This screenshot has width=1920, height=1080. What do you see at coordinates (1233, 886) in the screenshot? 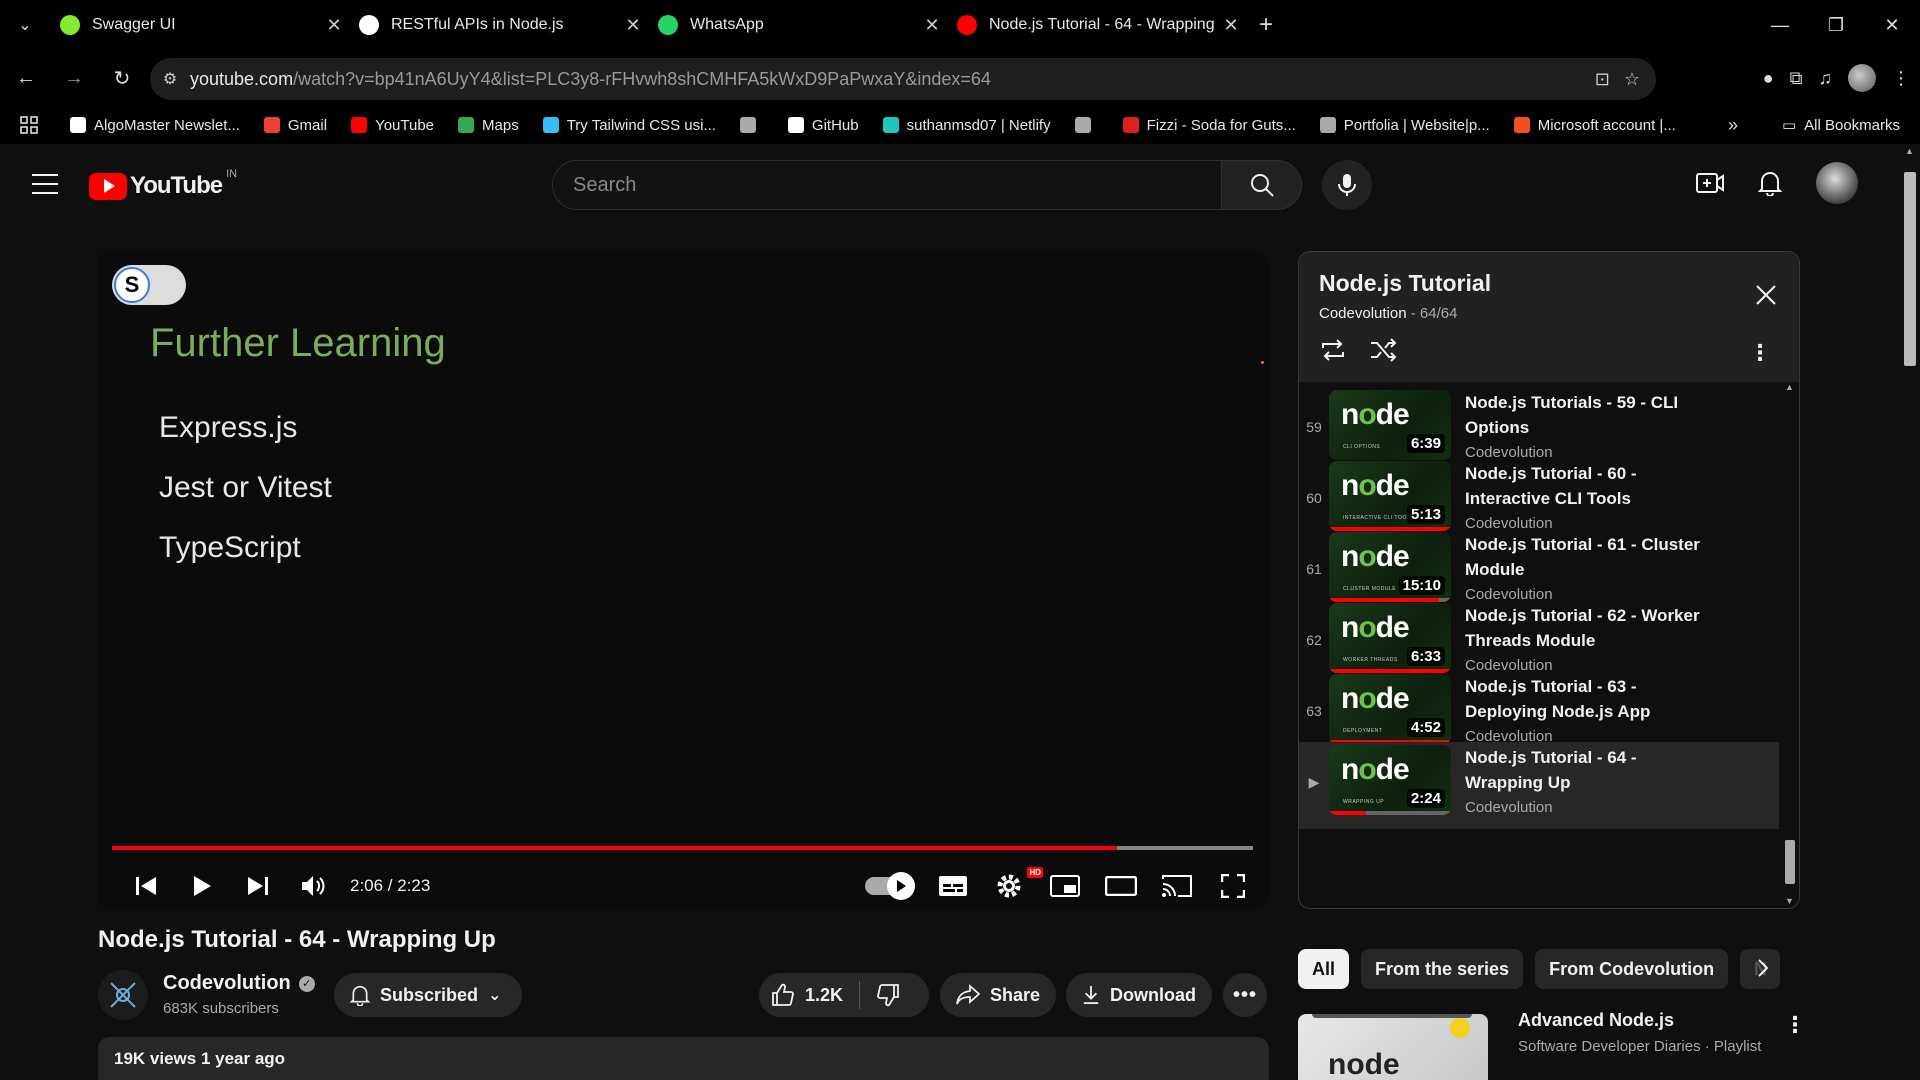
I see `fullscreen-button` at bounding box center [1233, 886].